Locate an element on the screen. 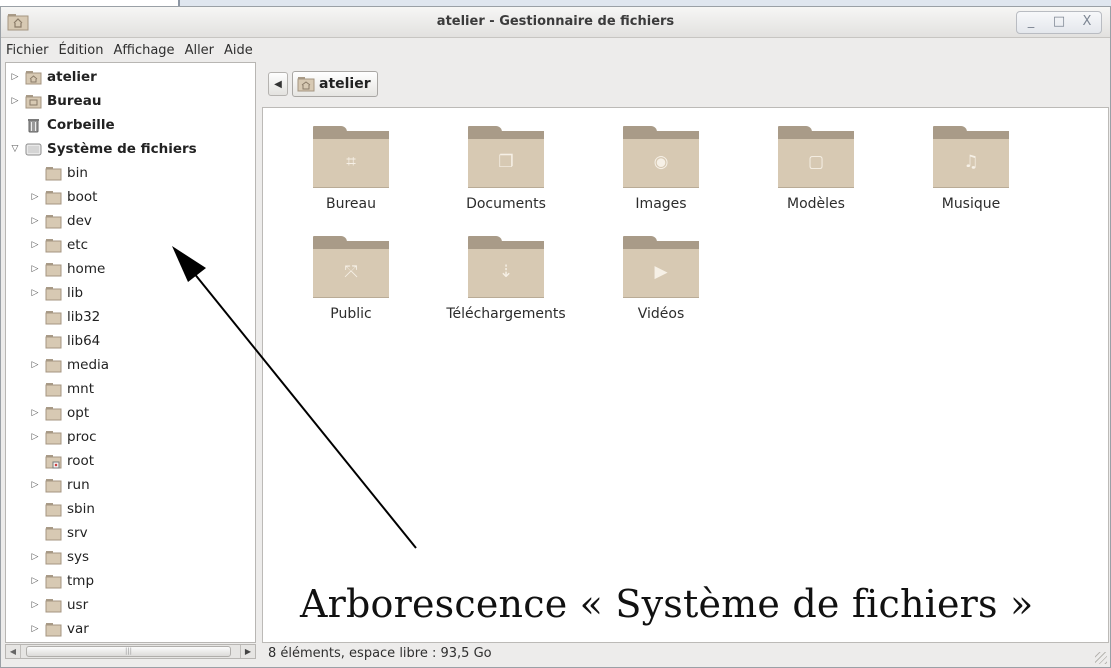 The height and width of the screenshot is (668, 1111). sidebar-item-media: ▷ media is located at coordinates (69, 365).